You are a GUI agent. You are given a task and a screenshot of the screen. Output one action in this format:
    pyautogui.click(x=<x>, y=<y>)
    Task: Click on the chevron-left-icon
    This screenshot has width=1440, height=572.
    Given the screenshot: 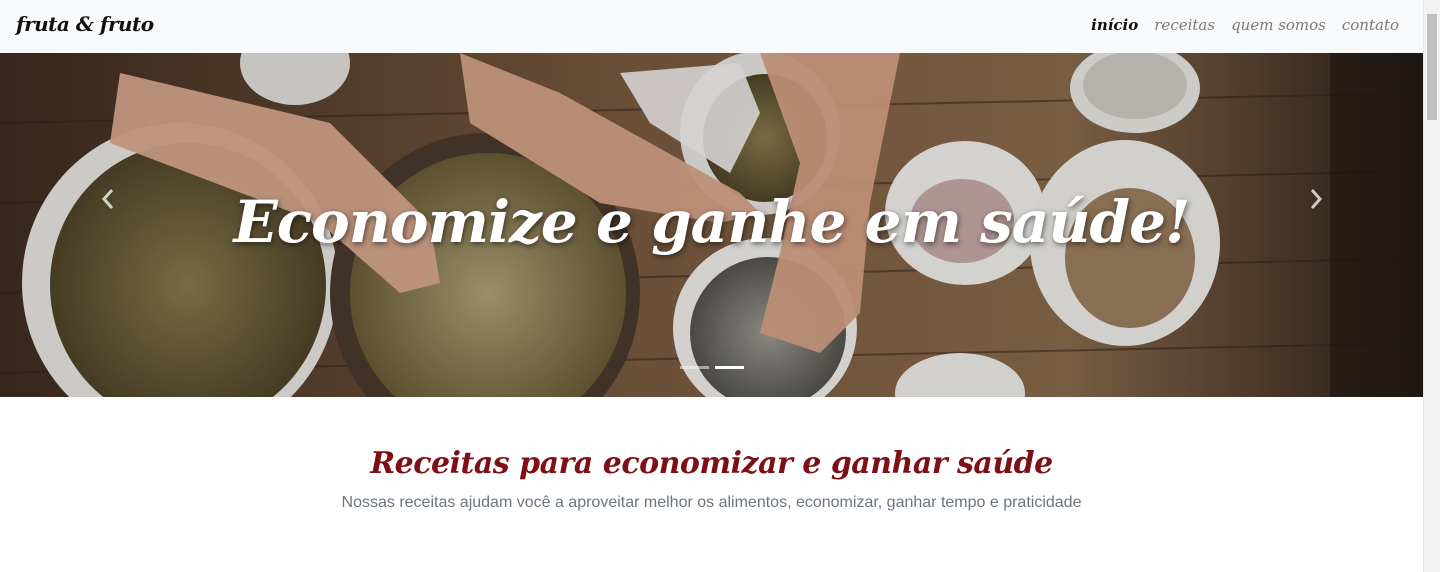 What is the action you would take?
    pyautogui.click(x=107, y=199)
    